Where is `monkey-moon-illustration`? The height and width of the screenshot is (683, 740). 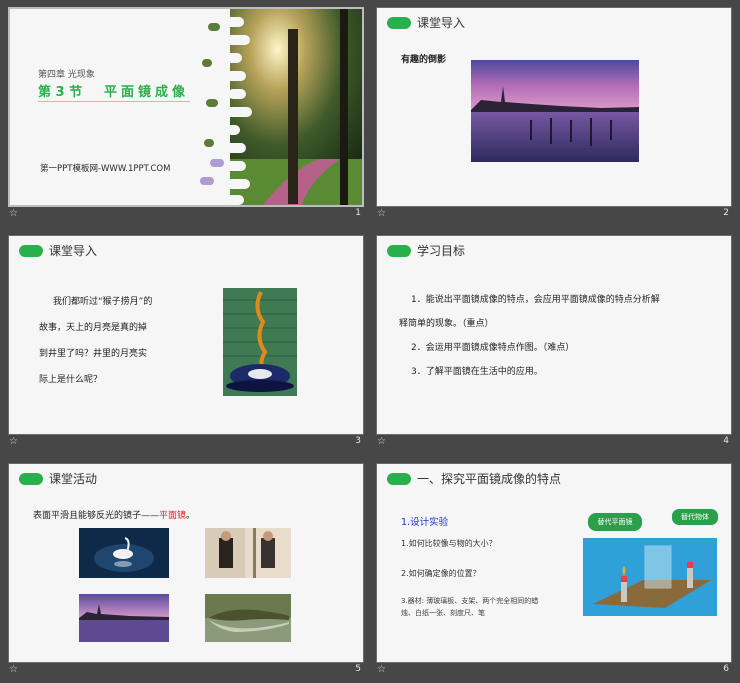 monkey-moon-illustration is located at coordinates (260, 342).